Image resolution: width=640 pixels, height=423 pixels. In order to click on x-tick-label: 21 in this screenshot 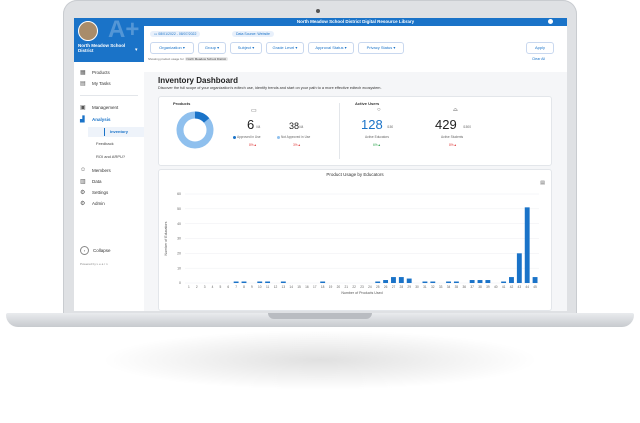, I will do `click(346, 287)`.